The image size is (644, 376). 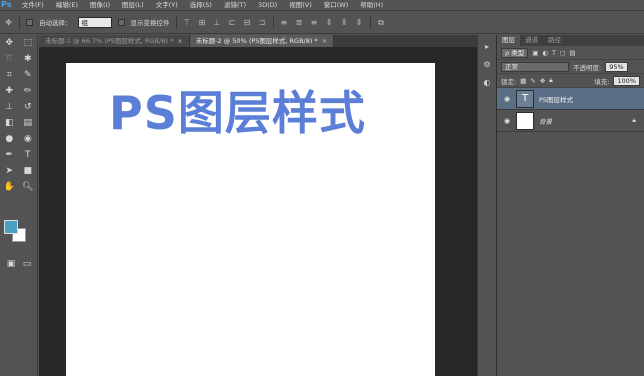 I want to click on tab-channels: 通道, so click(x=531, y=40).